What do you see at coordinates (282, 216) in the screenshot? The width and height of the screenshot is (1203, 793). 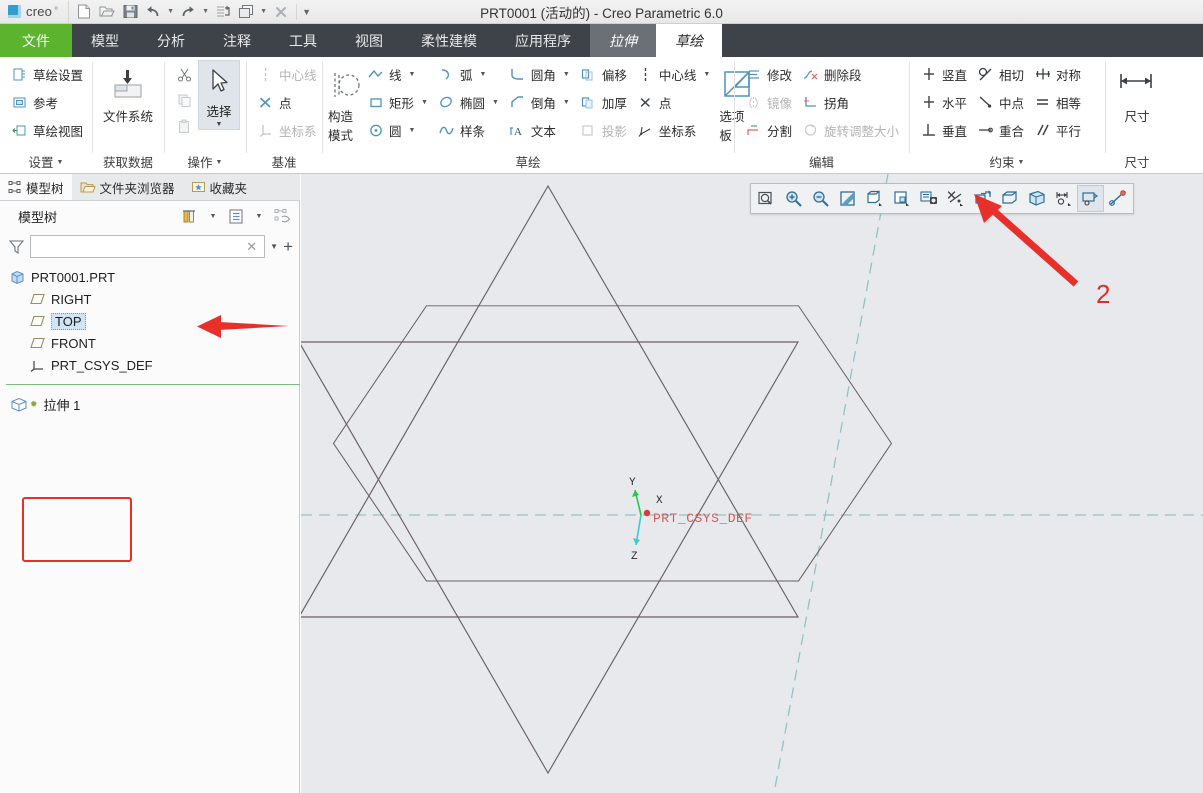 I see `tree-display-icon` at bounding box center [282, 216].